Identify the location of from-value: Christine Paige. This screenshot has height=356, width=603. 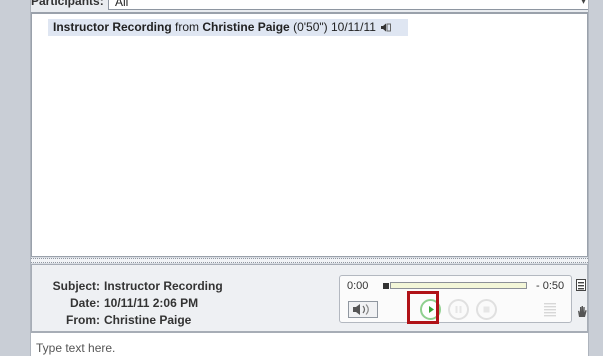
(148, 320).